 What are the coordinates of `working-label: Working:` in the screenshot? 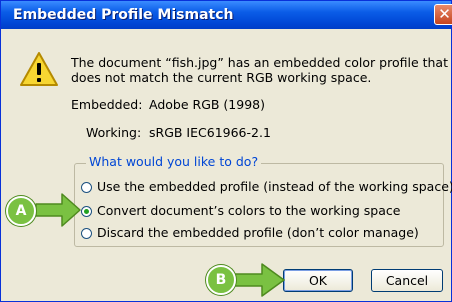 It's located at (114, 132).